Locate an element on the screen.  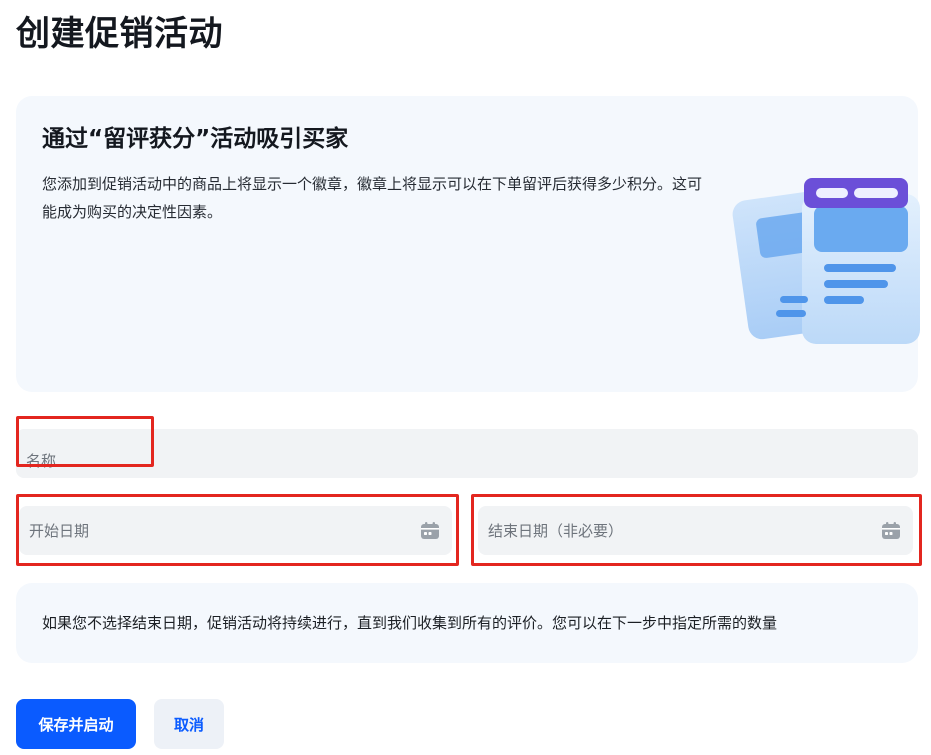
end-date-input is located at coordinates (695, 530).